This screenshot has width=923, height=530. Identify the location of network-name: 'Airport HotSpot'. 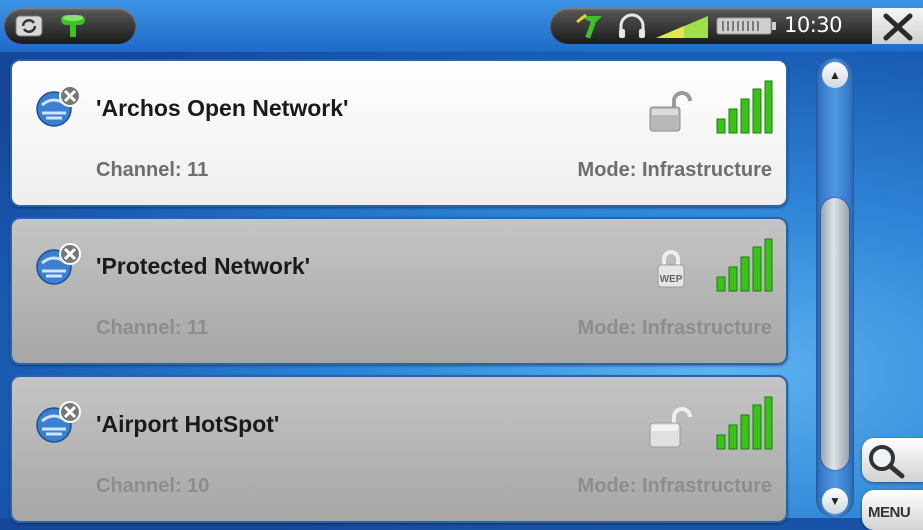
(188, 424).